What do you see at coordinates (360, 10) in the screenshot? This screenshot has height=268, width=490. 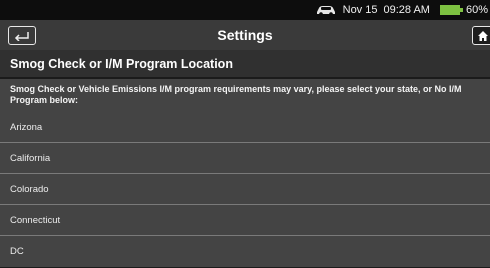 I see `status-date: Nov 15` at bounding box center [360, 10].